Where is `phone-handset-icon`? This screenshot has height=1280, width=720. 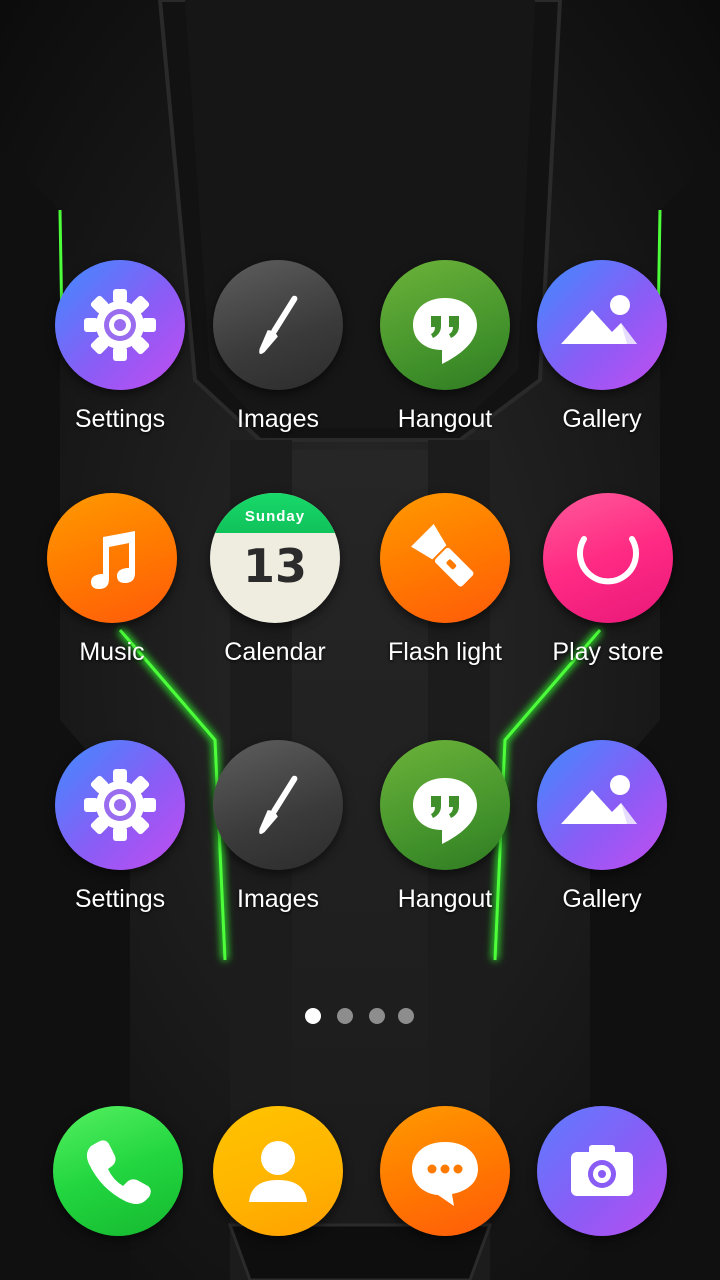
phone-handset-icon is located at coordinates (118, 1171).